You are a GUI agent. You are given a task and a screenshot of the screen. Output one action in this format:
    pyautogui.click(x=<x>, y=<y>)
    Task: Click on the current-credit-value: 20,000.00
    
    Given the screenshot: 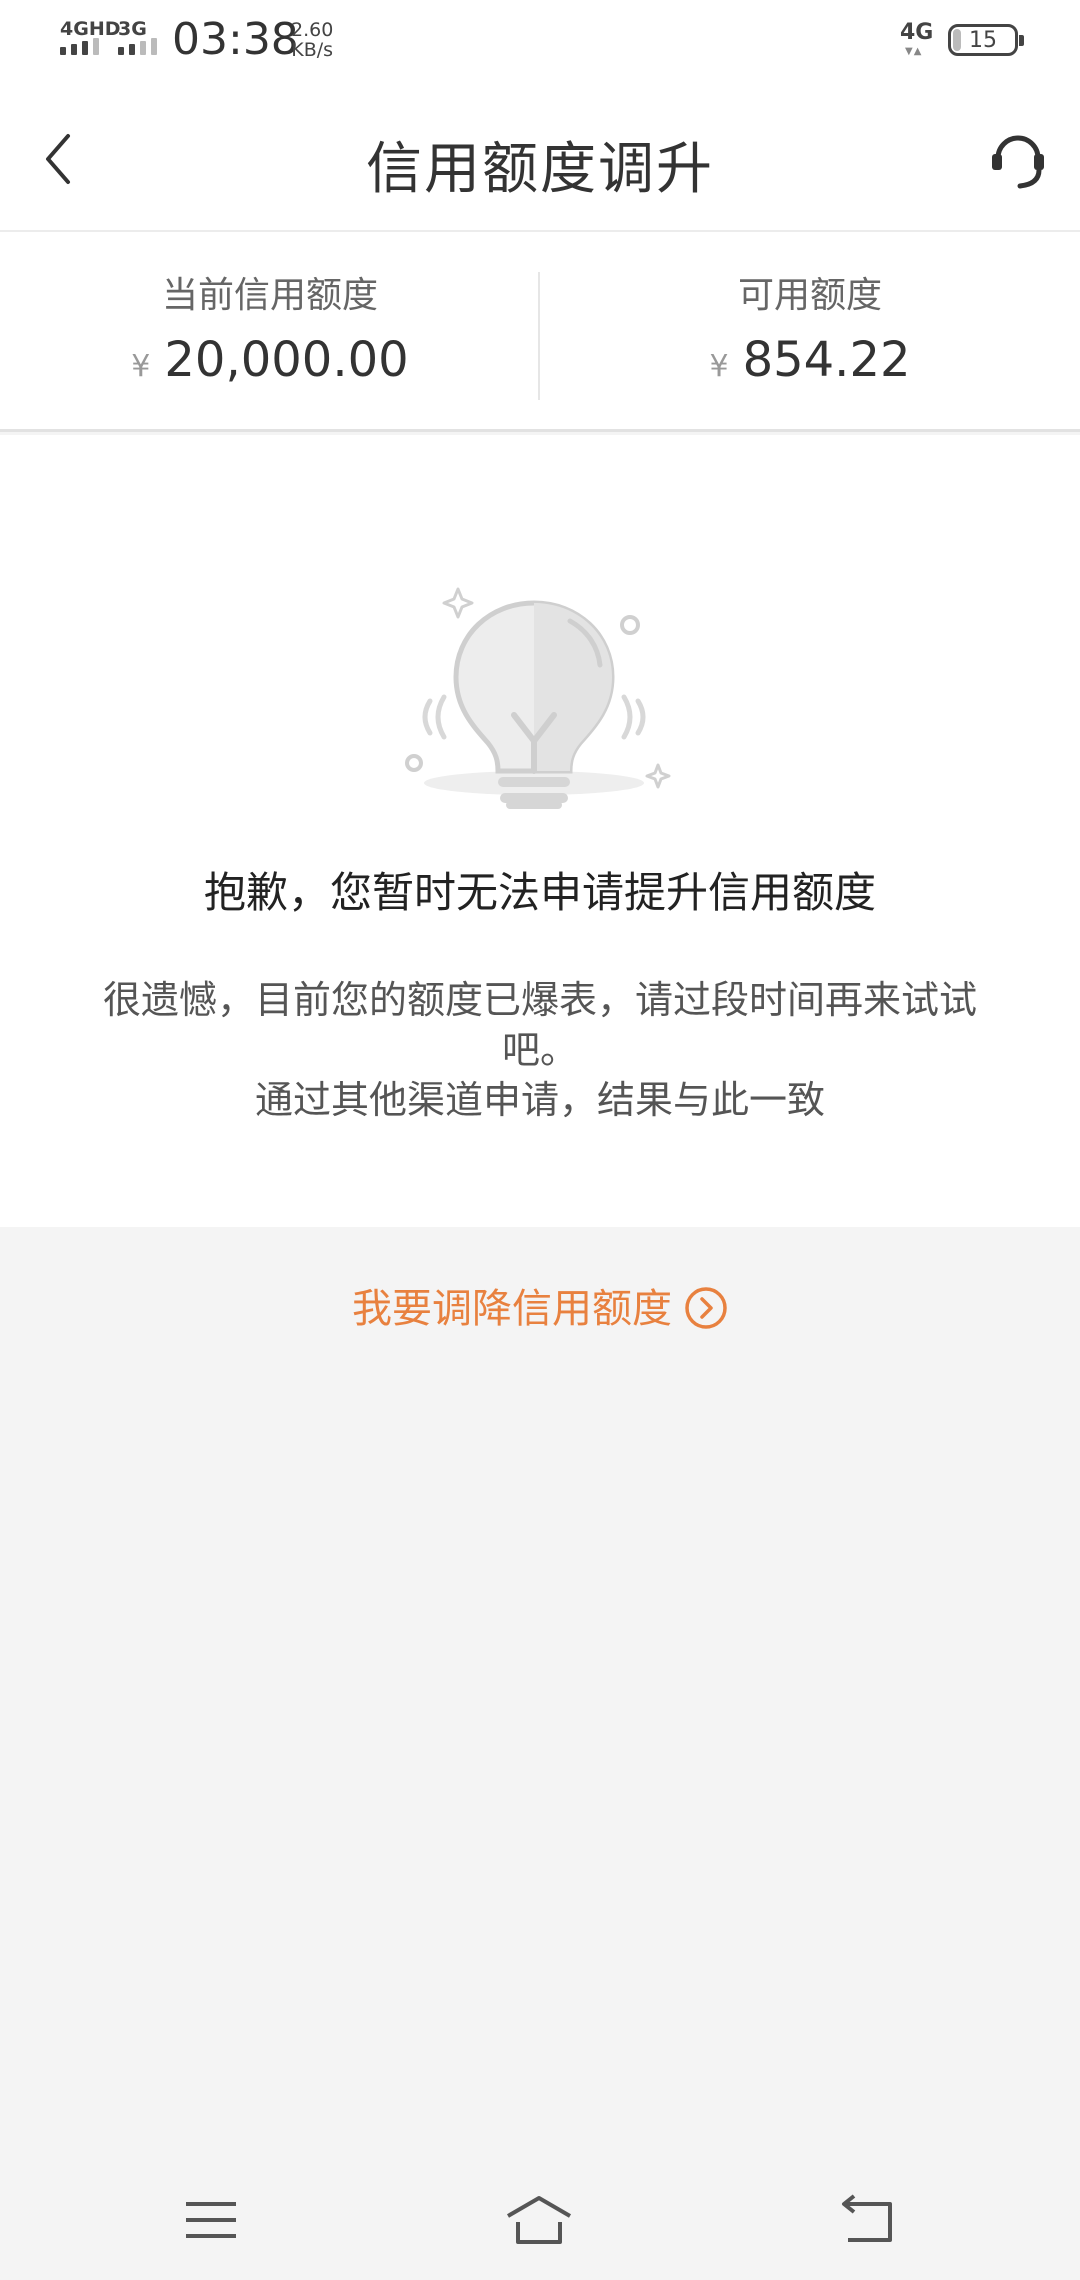 What is the action you would take?
    pyautogui.click(x=286, y=360)
    